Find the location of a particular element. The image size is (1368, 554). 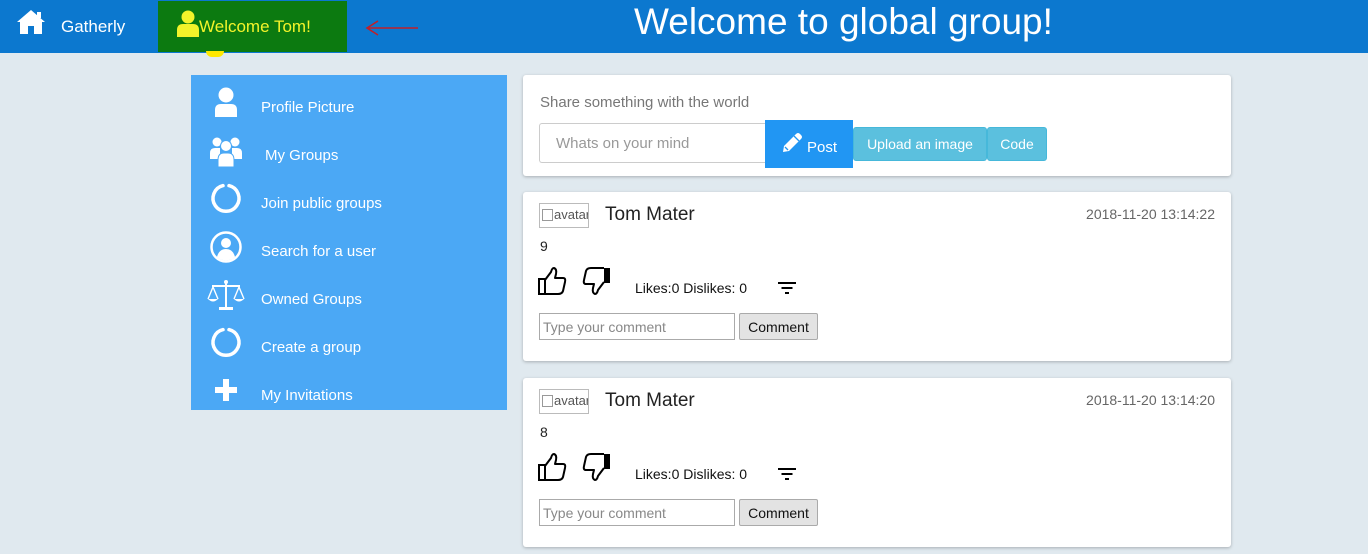

share-label: Share something with the world is located at coordinates (645, 102).